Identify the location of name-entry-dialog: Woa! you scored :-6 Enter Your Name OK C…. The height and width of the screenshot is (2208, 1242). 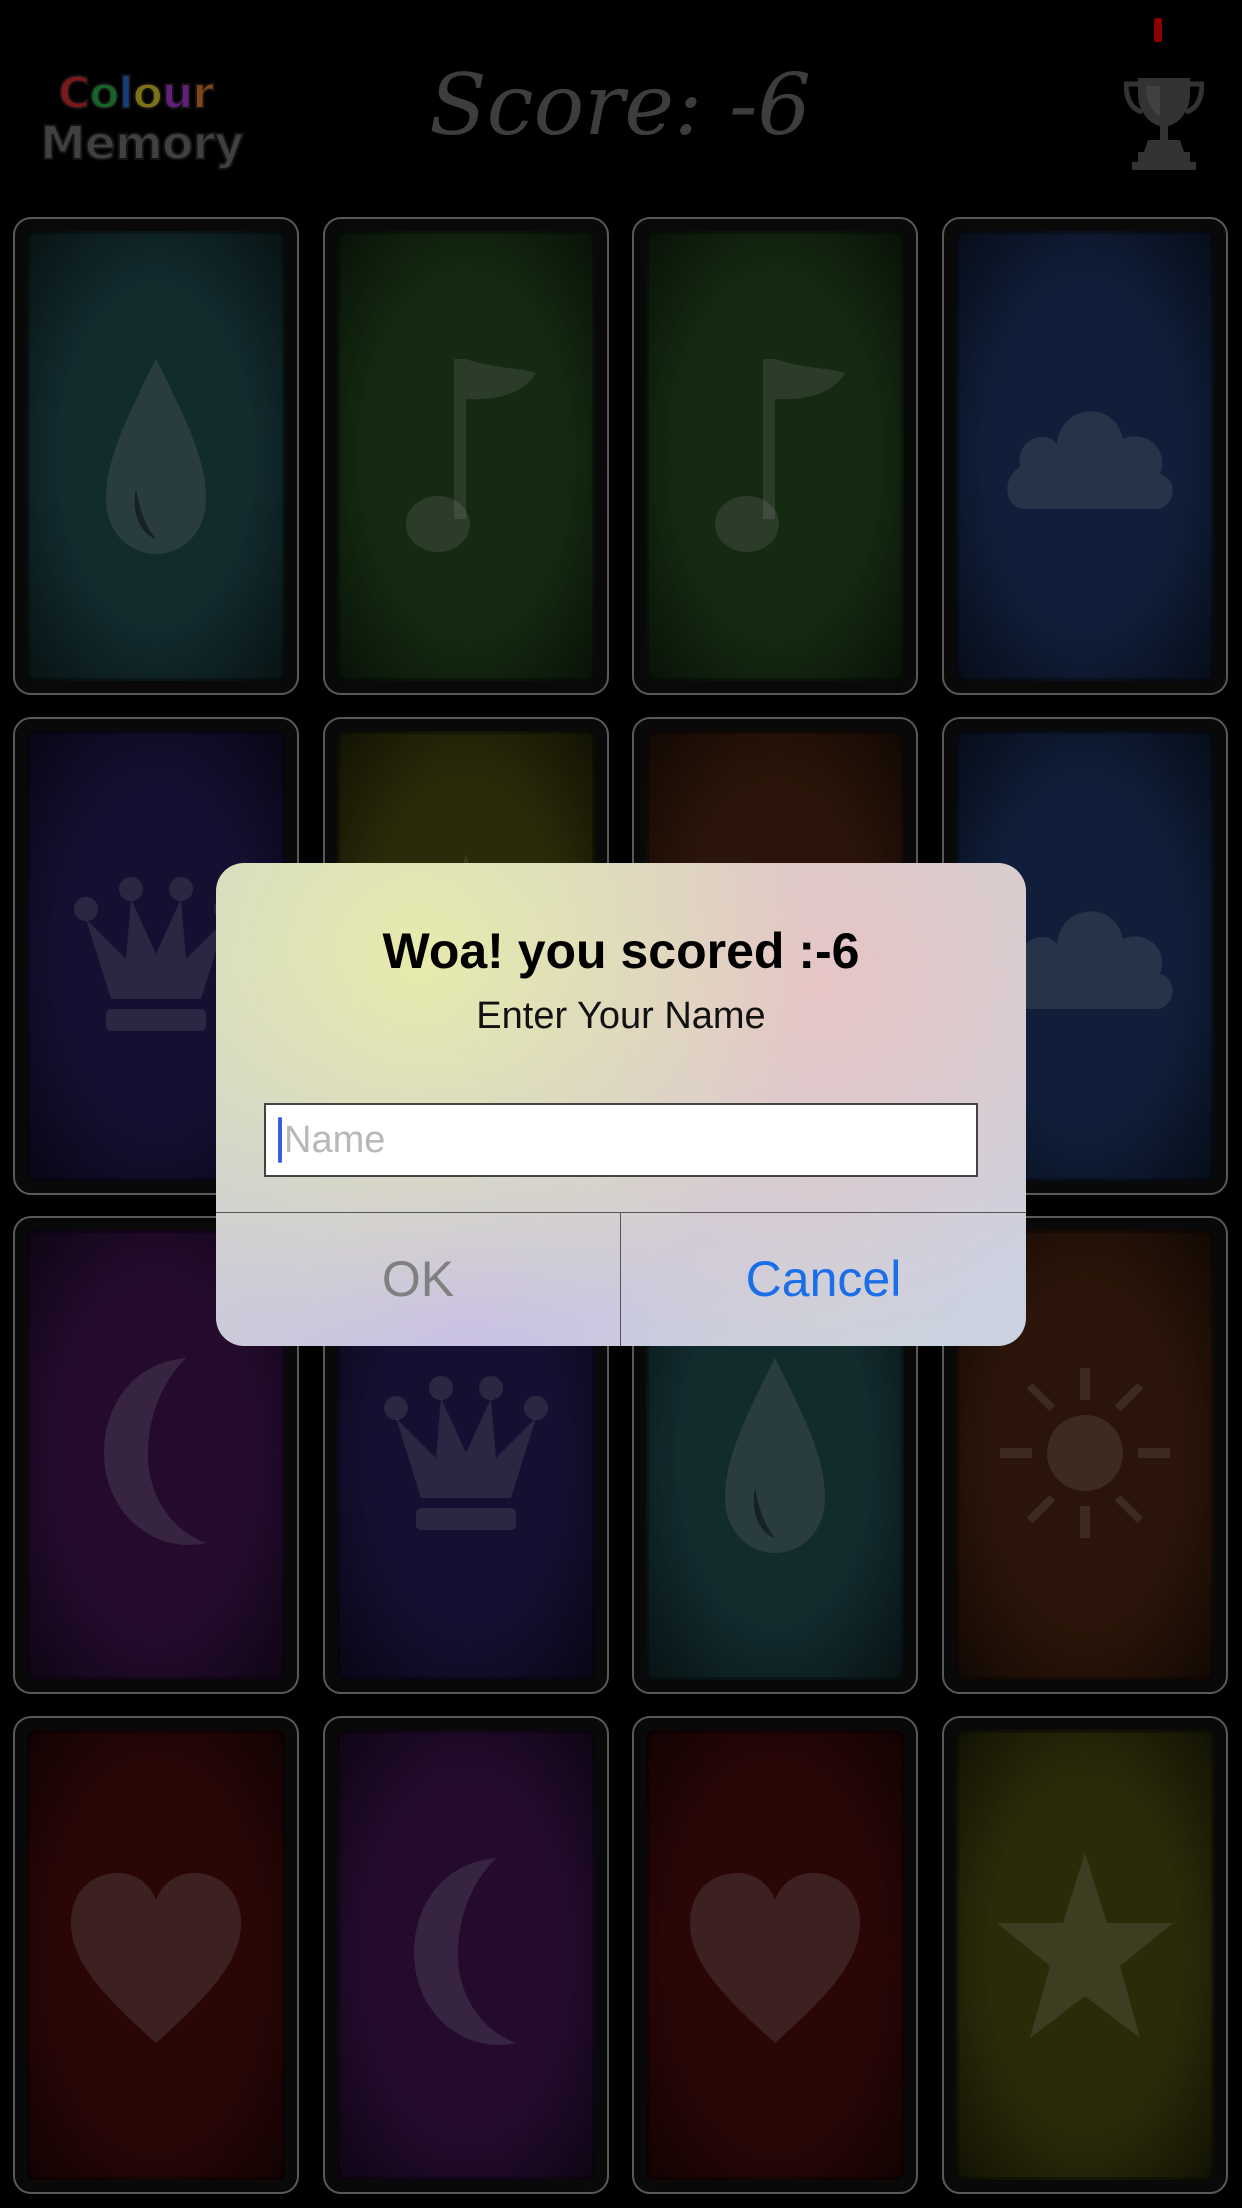
(621, 1104).